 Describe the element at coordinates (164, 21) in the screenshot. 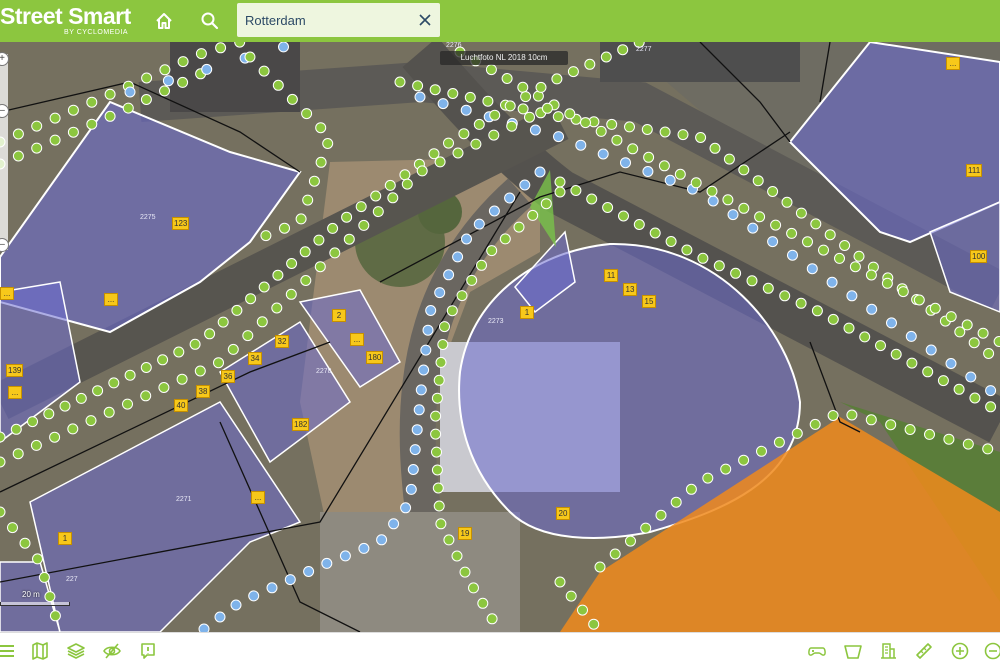

I see `home-button` at that location.